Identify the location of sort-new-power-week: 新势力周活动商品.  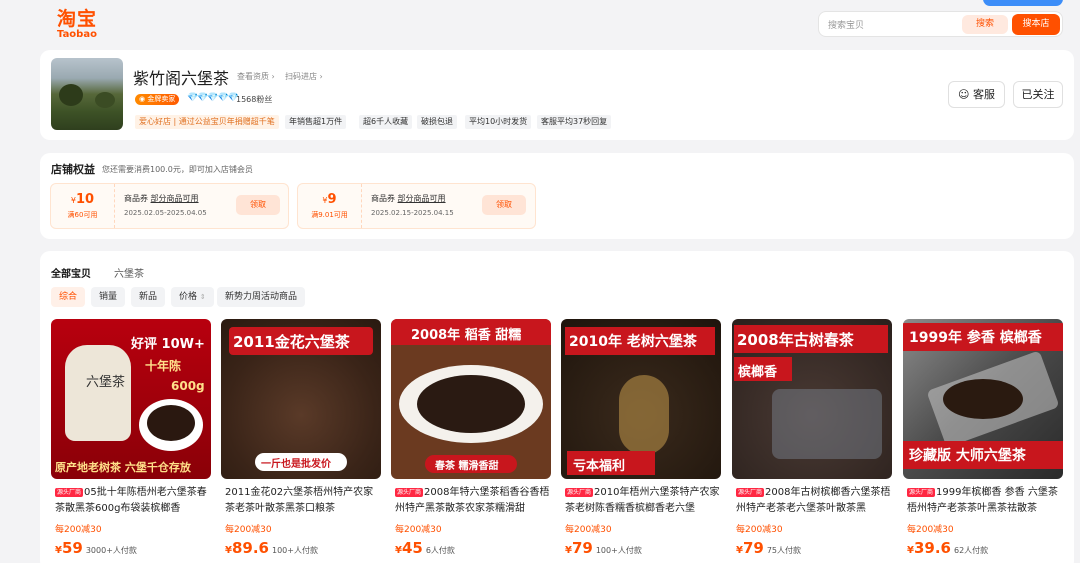
(261, 297).